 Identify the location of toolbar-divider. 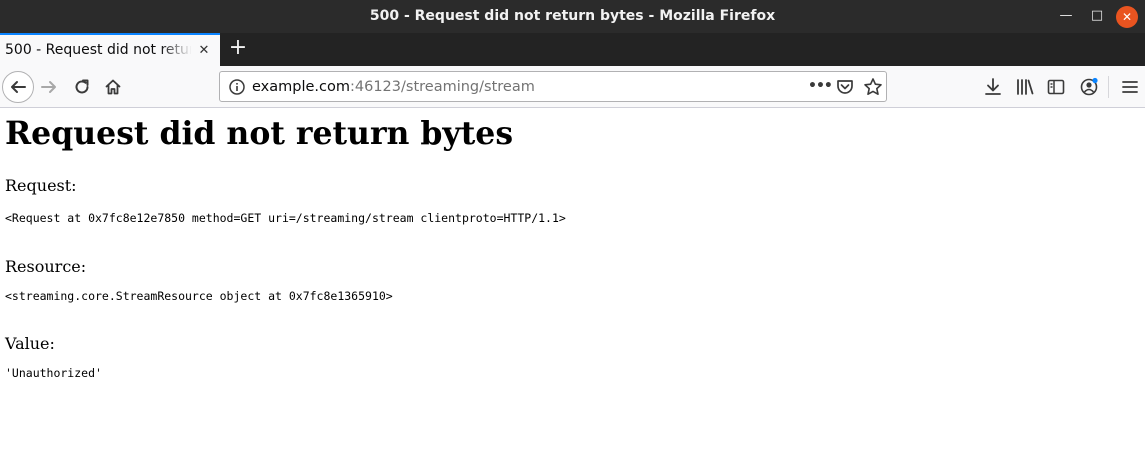
(1108, 87).